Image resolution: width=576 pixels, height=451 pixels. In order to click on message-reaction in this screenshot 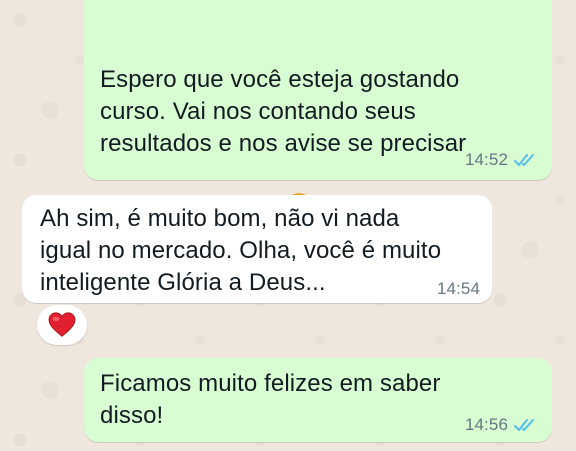, I will do `click(62, 325)`.